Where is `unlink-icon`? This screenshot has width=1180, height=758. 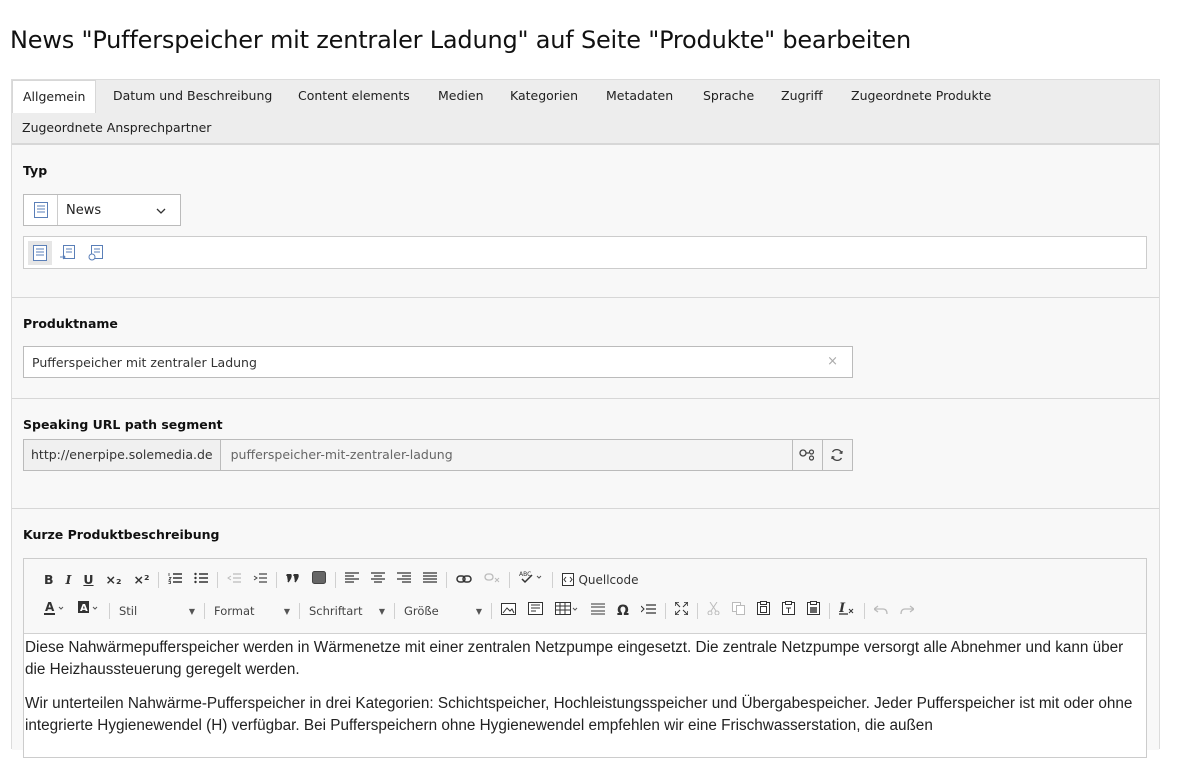 unlink-icon is located at coordinates (492, 580).